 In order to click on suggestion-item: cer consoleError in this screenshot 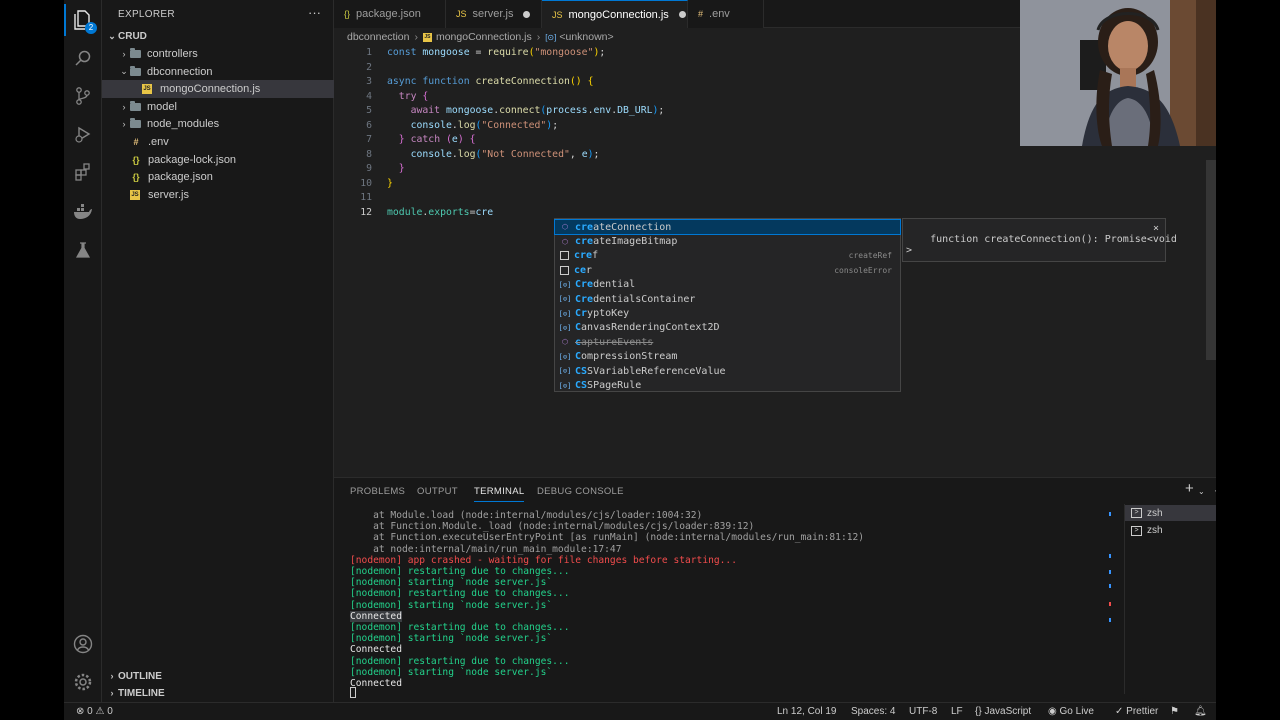, I will do `click(727, 270)`.